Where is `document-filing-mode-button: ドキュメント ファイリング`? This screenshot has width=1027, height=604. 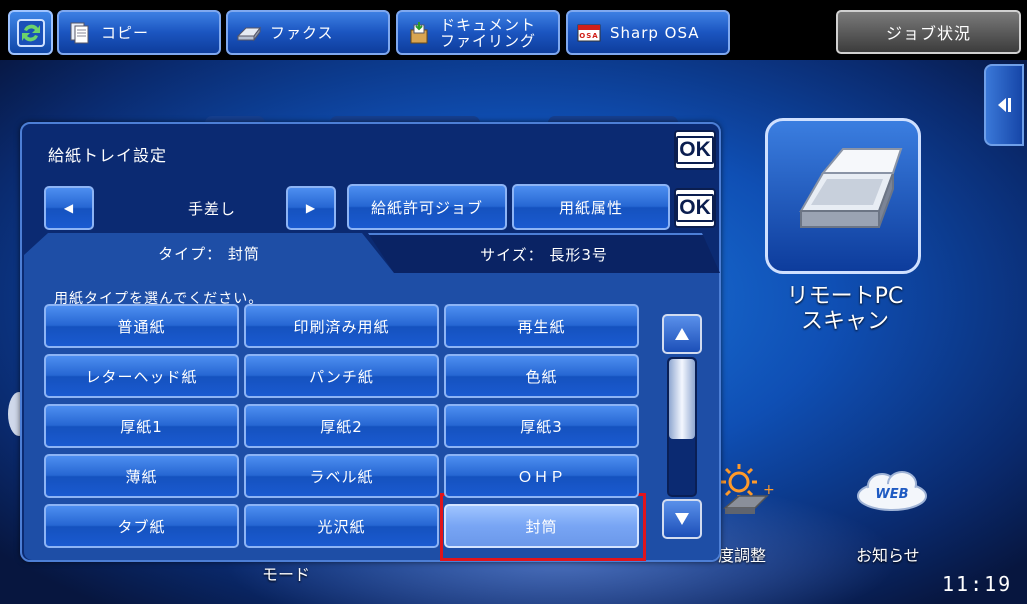
document-filing-mode-button: ドキュメント ファイリング is located at coordinates (478, 32).